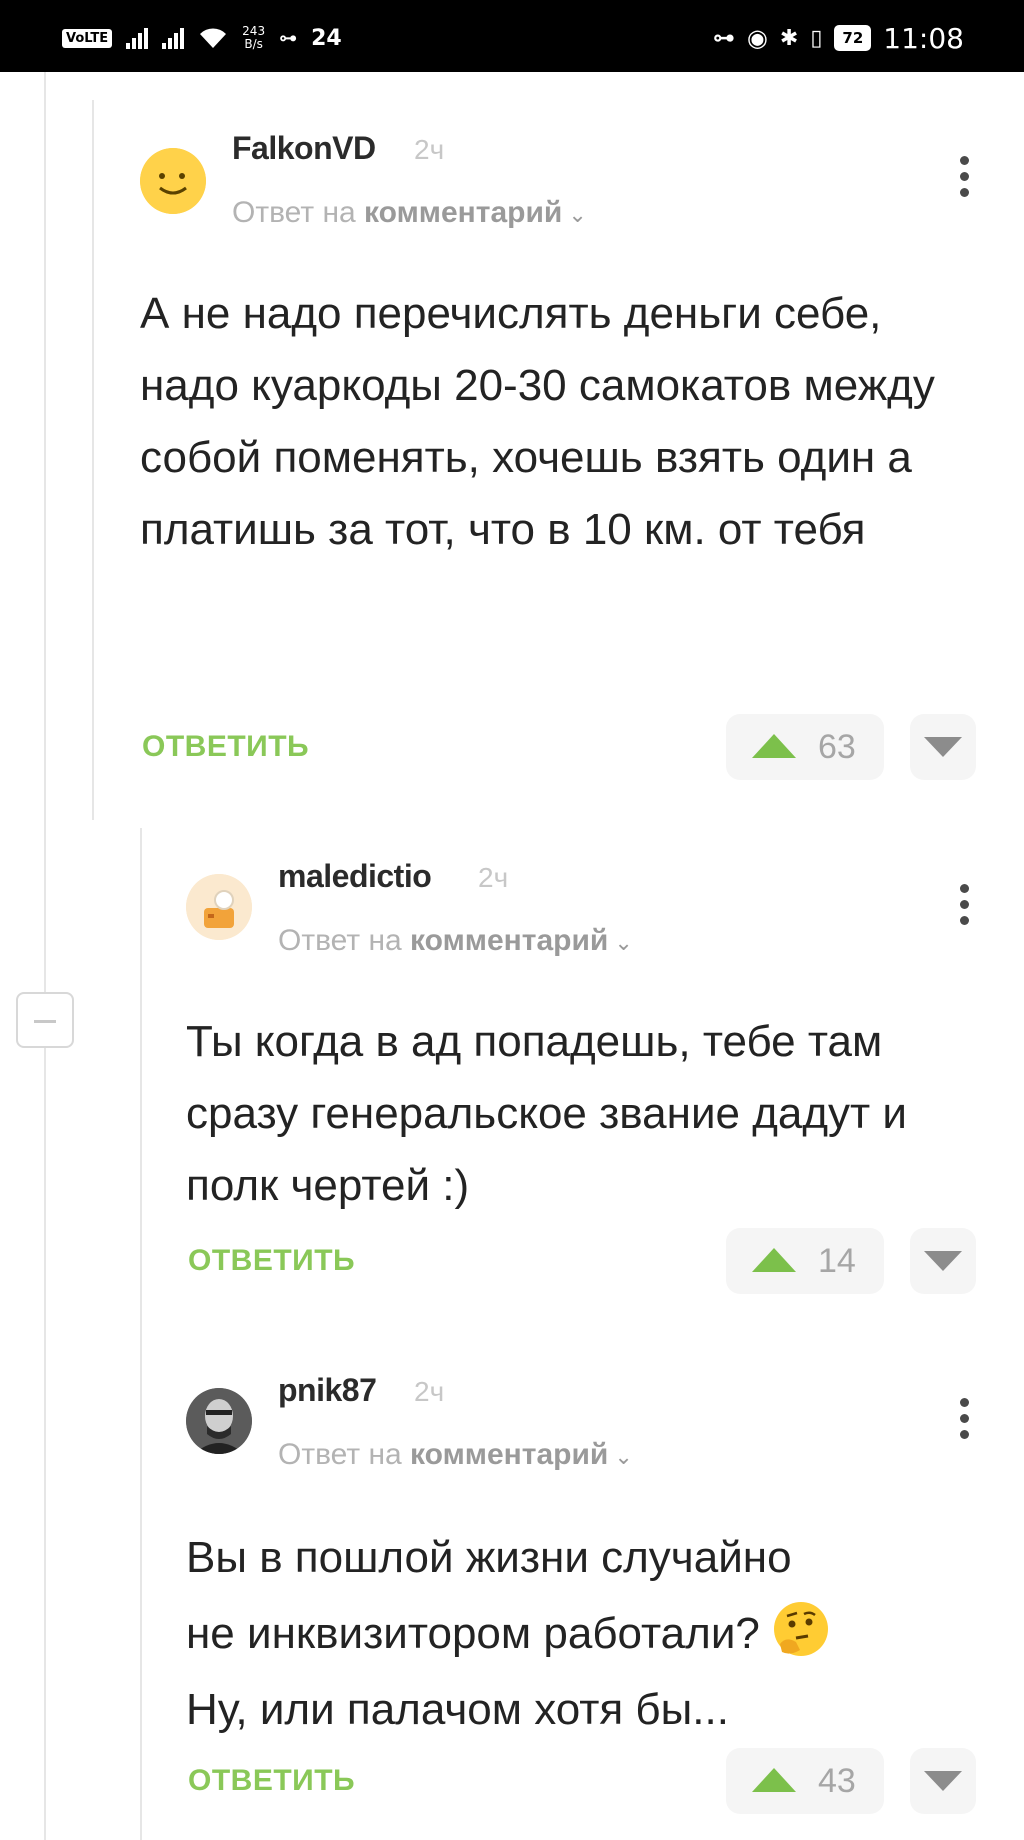  What do you see at coordinates (805, 747) in the screenshot?
I see `upvote-button: 63` at bounding box center [805, 747].